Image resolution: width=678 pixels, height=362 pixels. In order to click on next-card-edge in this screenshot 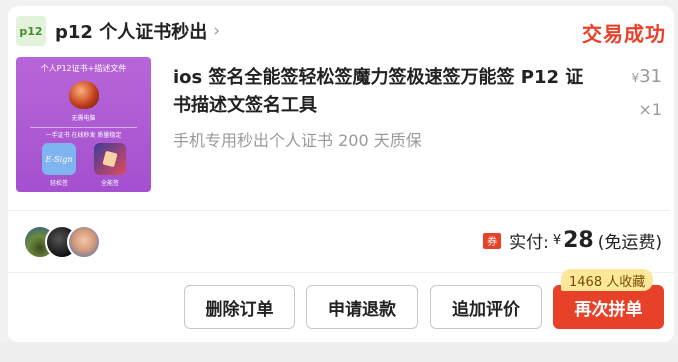, I will do `click(339, 352)`.